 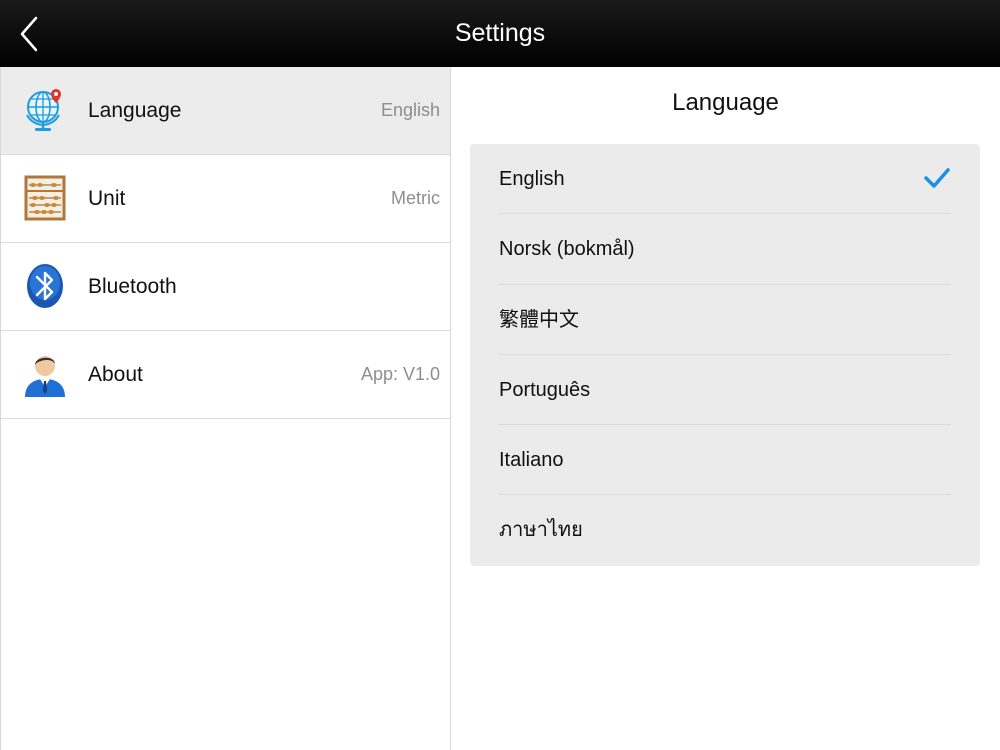 What do you see at coordinates (725, 249) in the screenshot?
I see `language-option-norsk: Norsk (bokmål)` at bounding box center [725, 249].